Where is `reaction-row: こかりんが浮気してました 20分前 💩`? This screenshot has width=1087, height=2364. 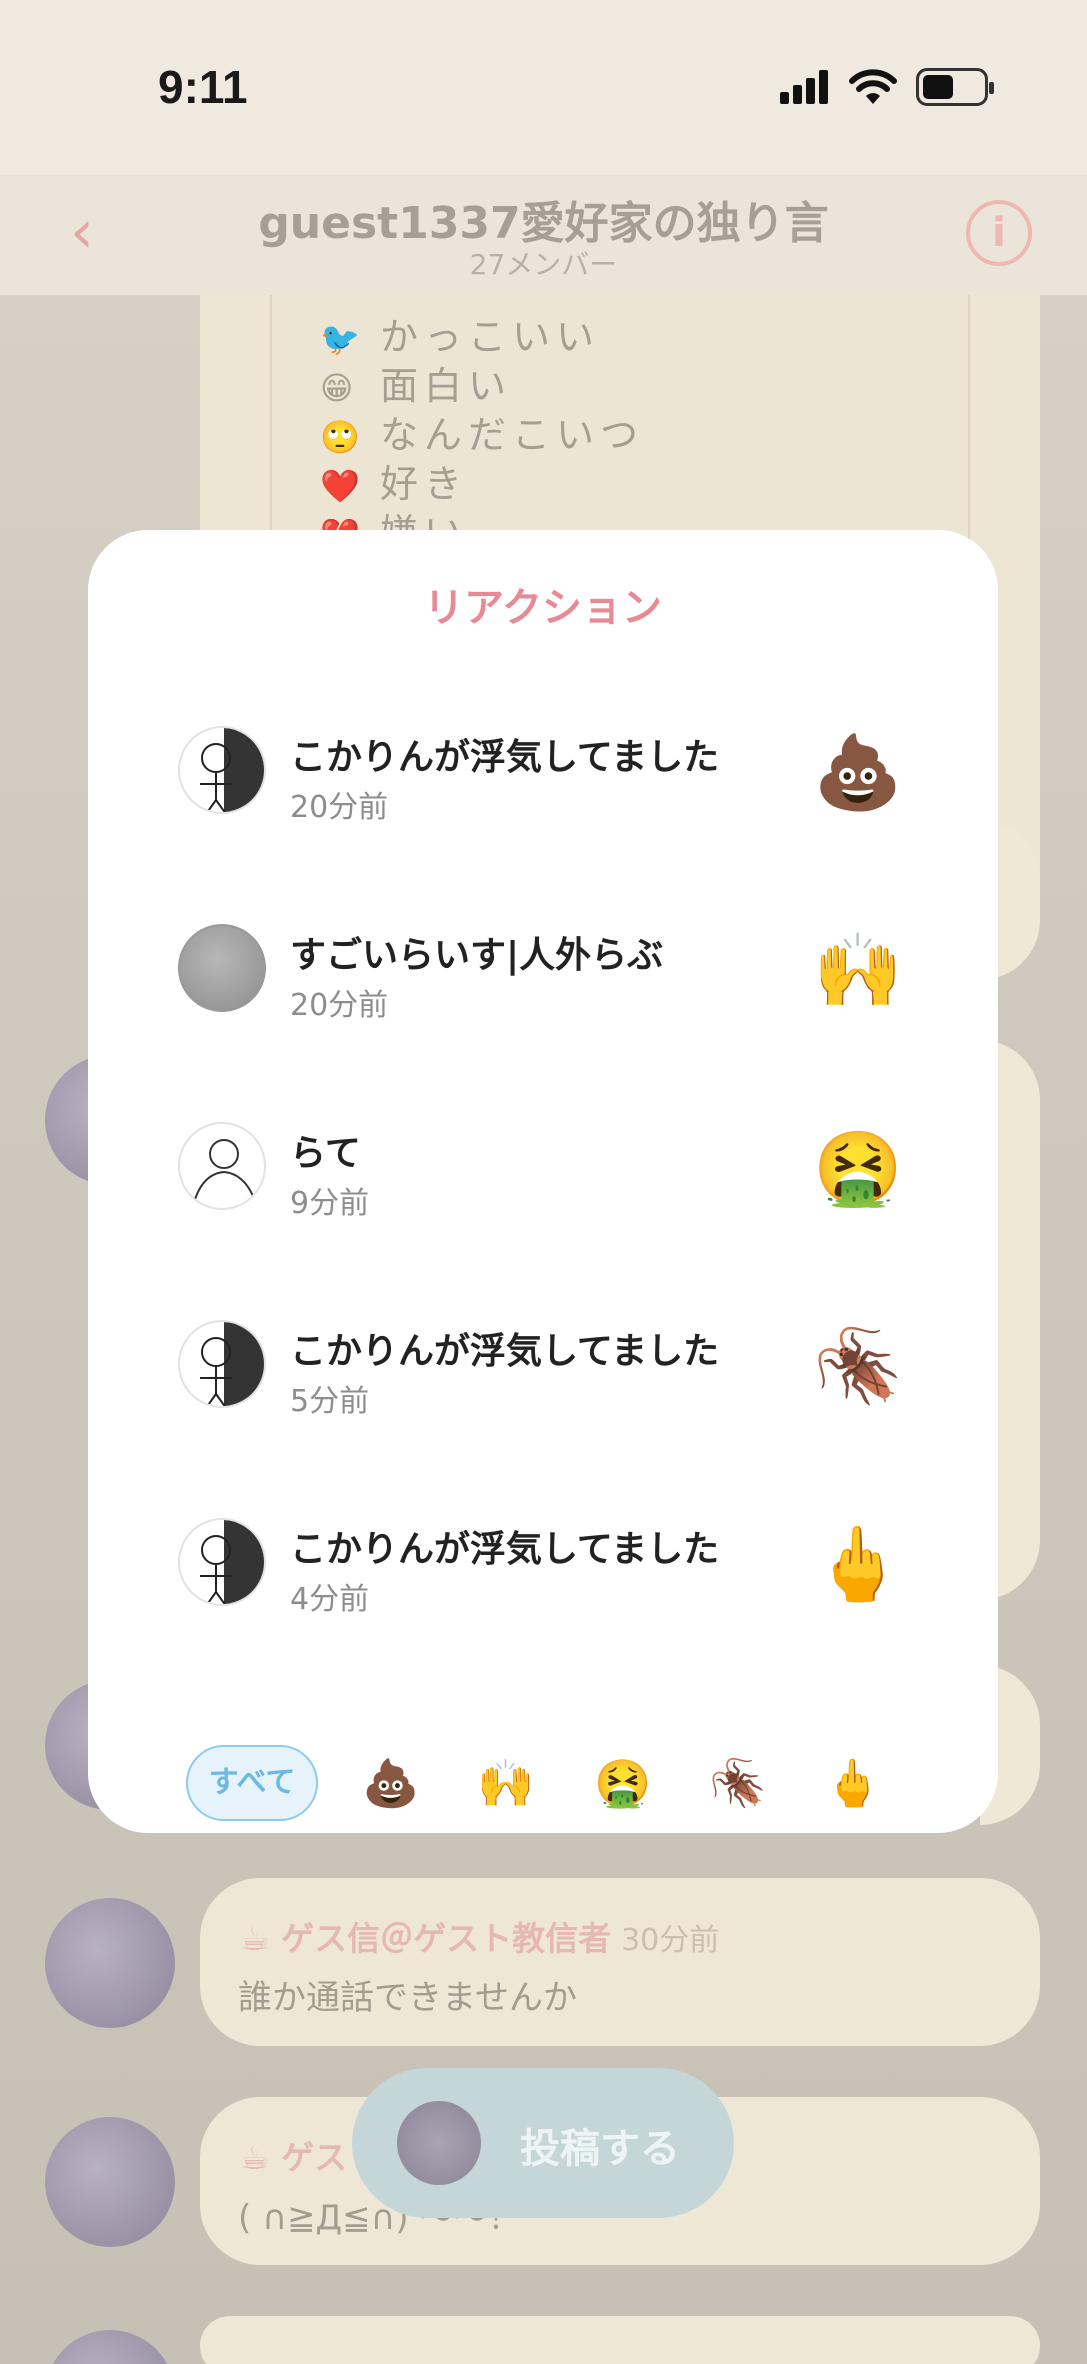 reaction-row: こかりんが浮気してました 20分前 💩 is located at coordinates (543, 770).